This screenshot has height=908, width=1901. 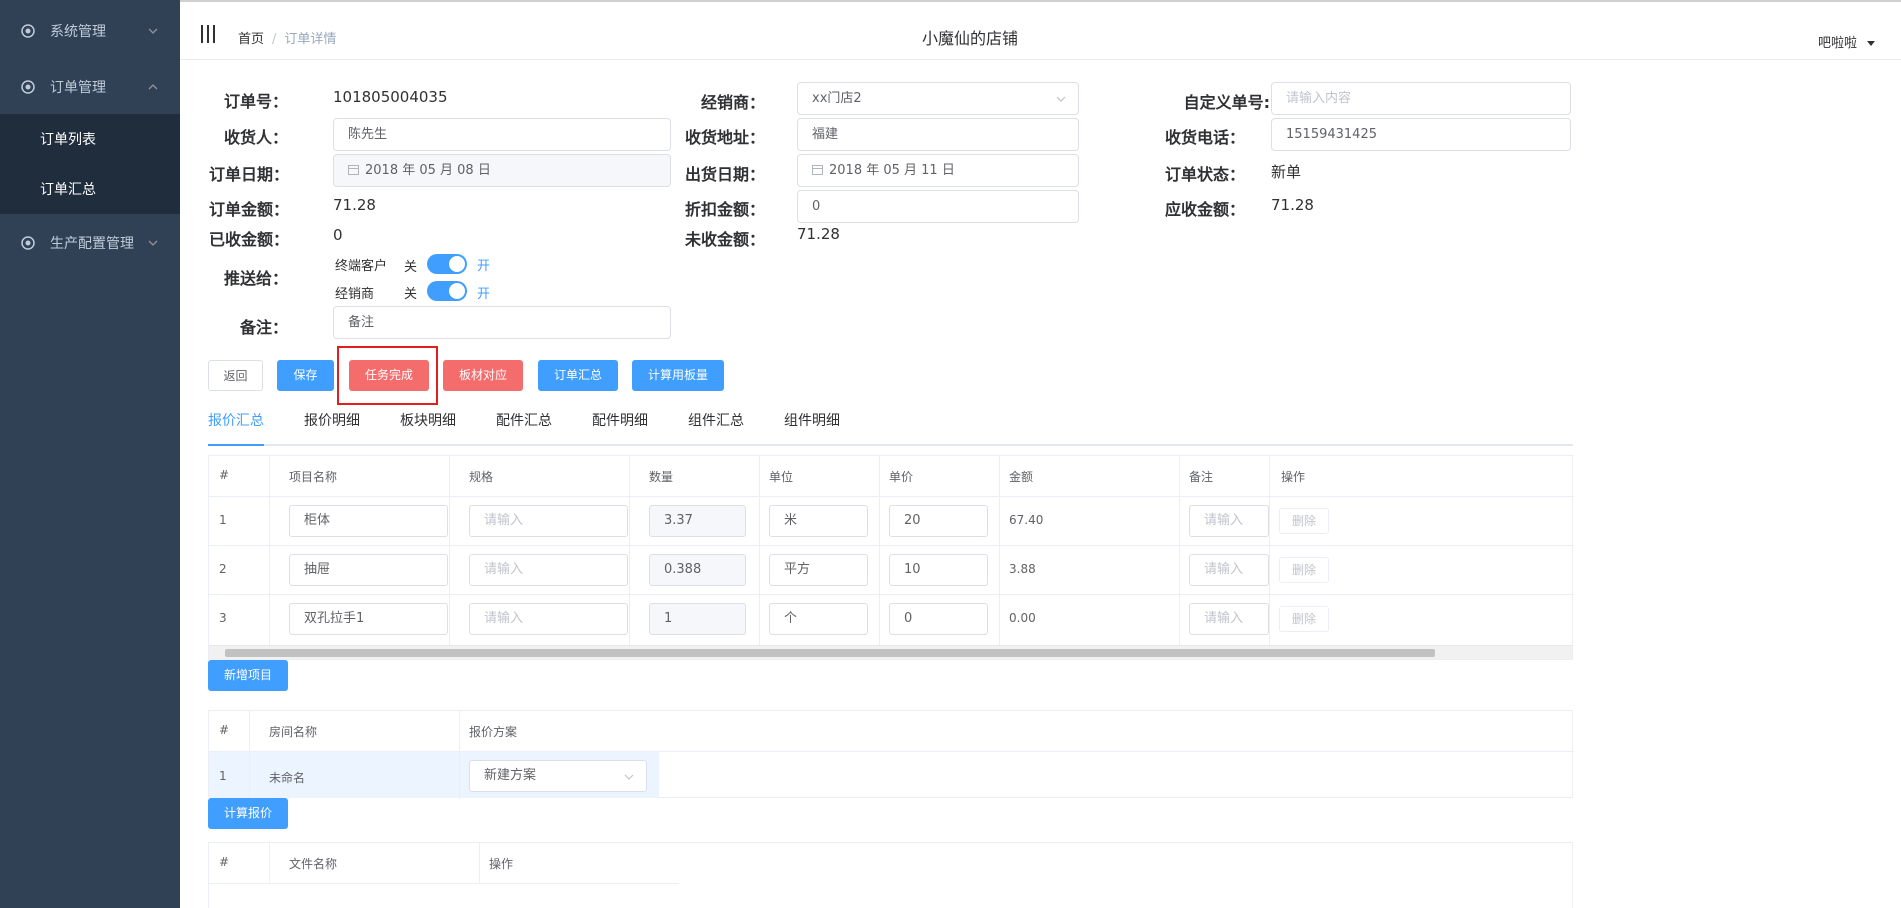 I want to click on scrollbar-thumb, so click(x=830, y=653).